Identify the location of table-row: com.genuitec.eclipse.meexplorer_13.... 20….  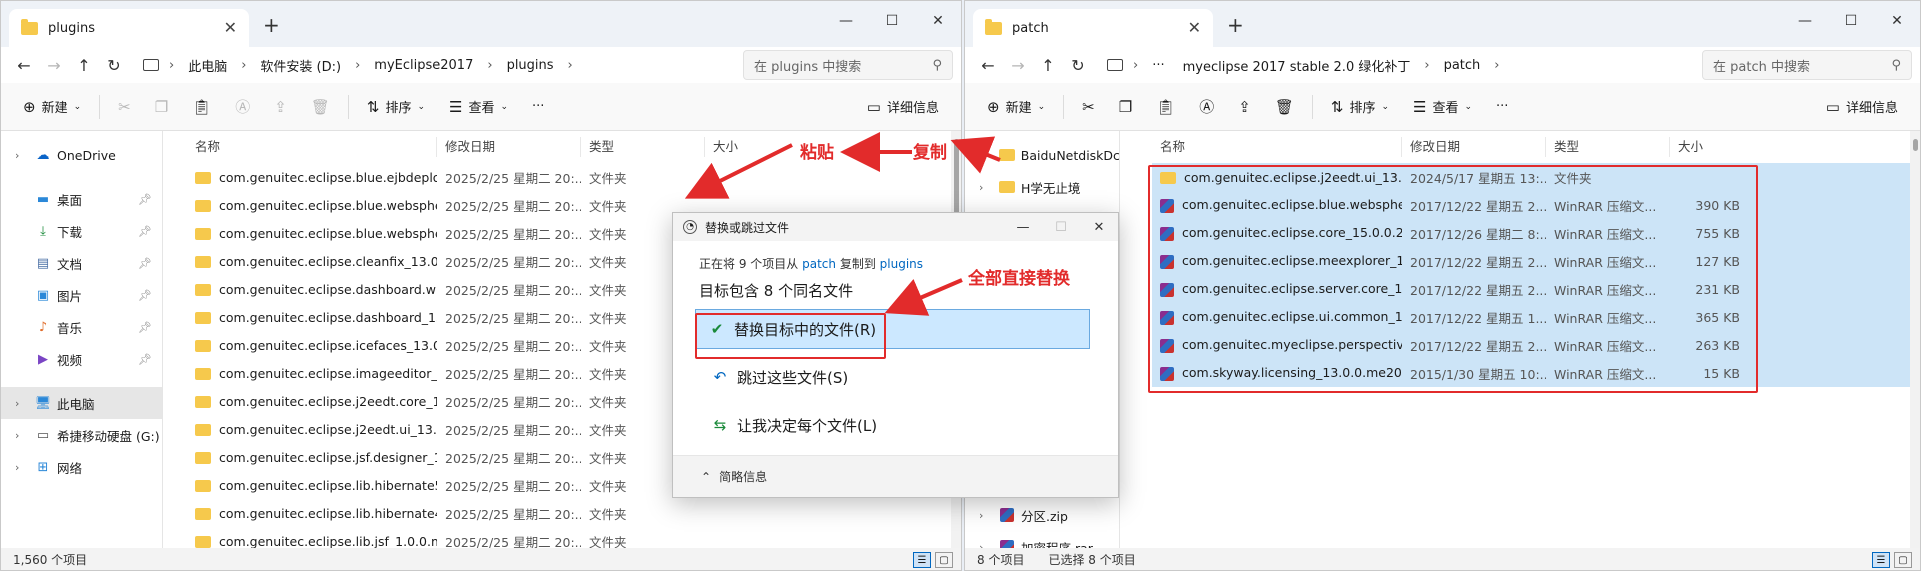
(1536, 261).